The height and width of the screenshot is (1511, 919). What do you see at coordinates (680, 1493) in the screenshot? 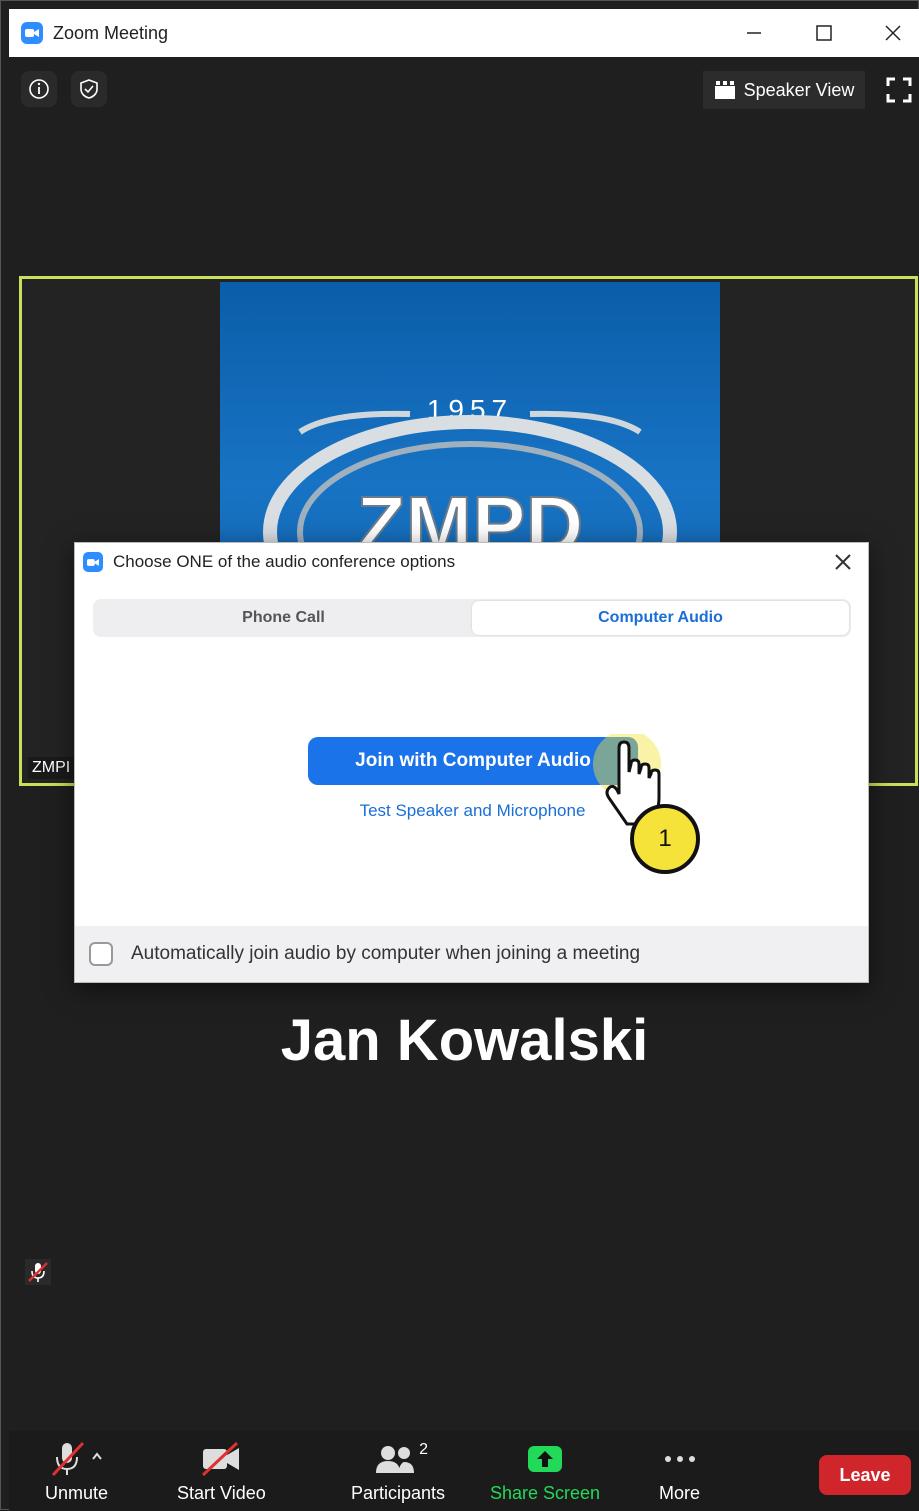
I see `more-label: More` at bounding box center [680, 1493].